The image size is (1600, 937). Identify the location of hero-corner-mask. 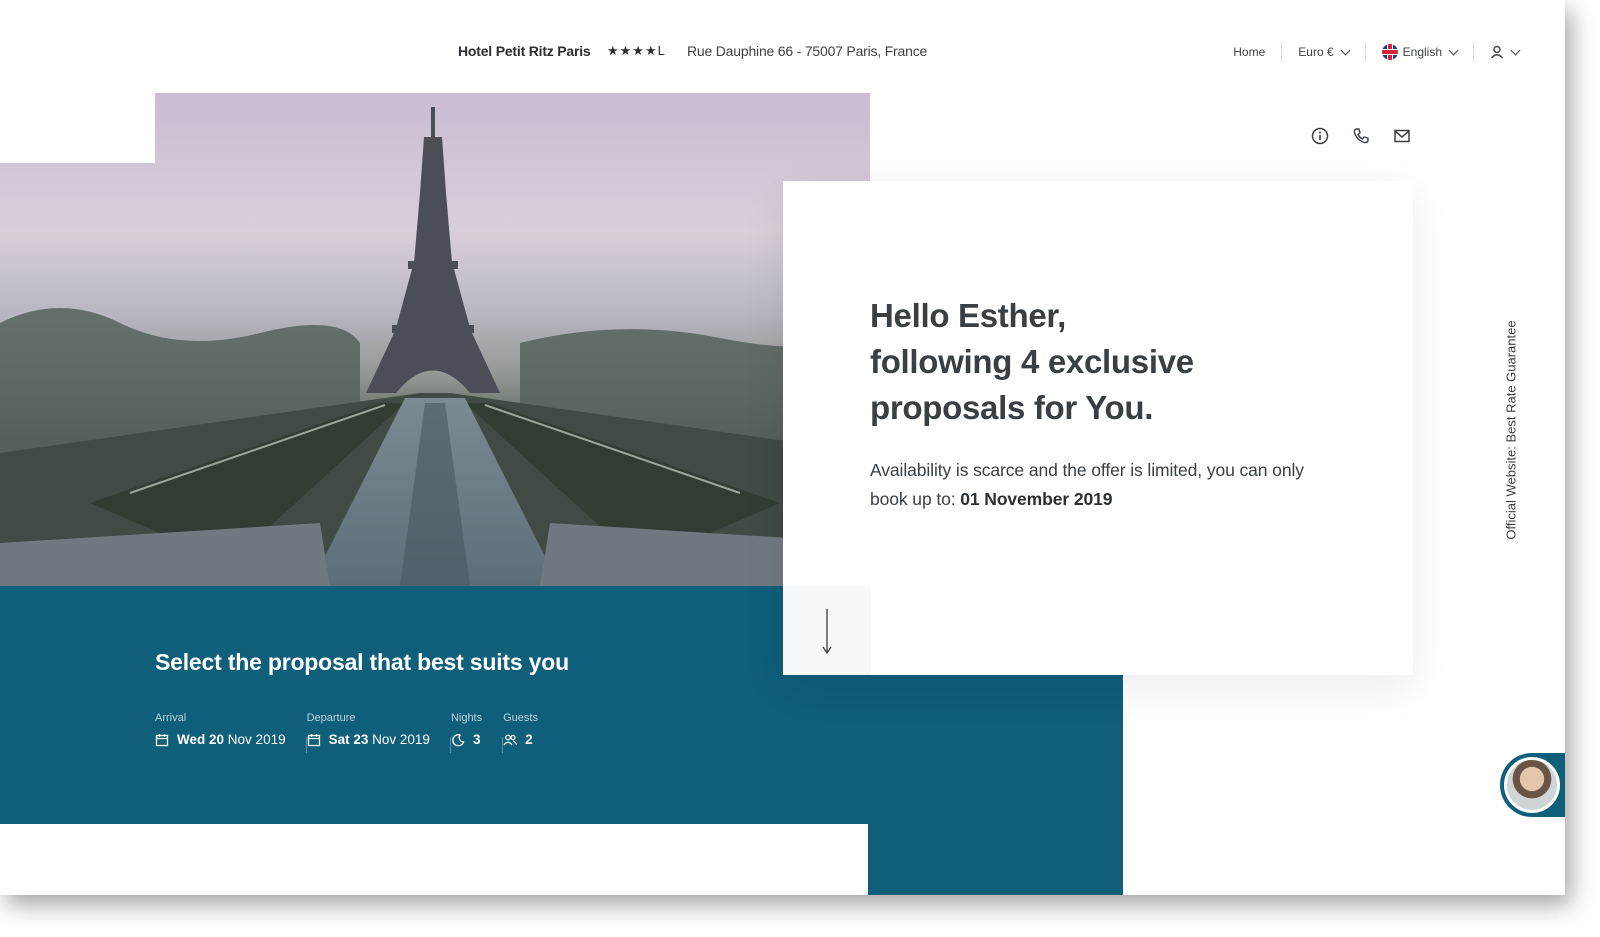
(77, 128).